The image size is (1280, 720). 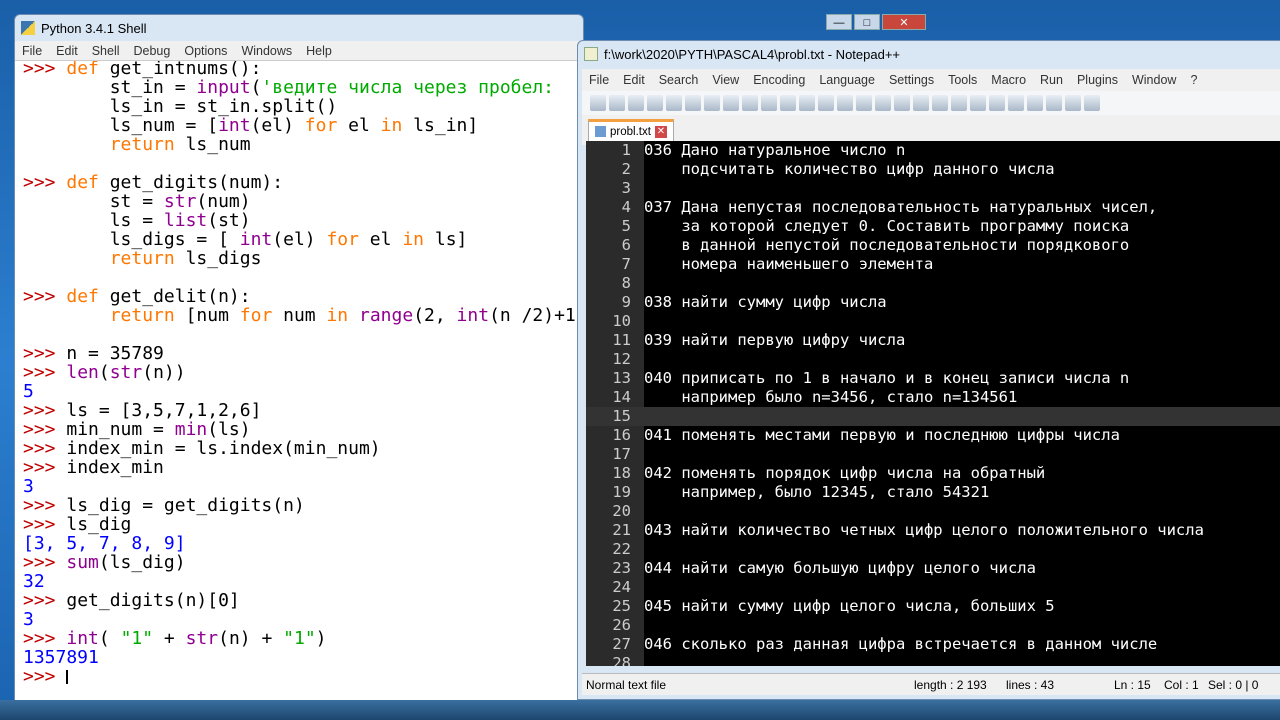 I want to click on npp-menu-run: Run, so click(x=1051, y=80).